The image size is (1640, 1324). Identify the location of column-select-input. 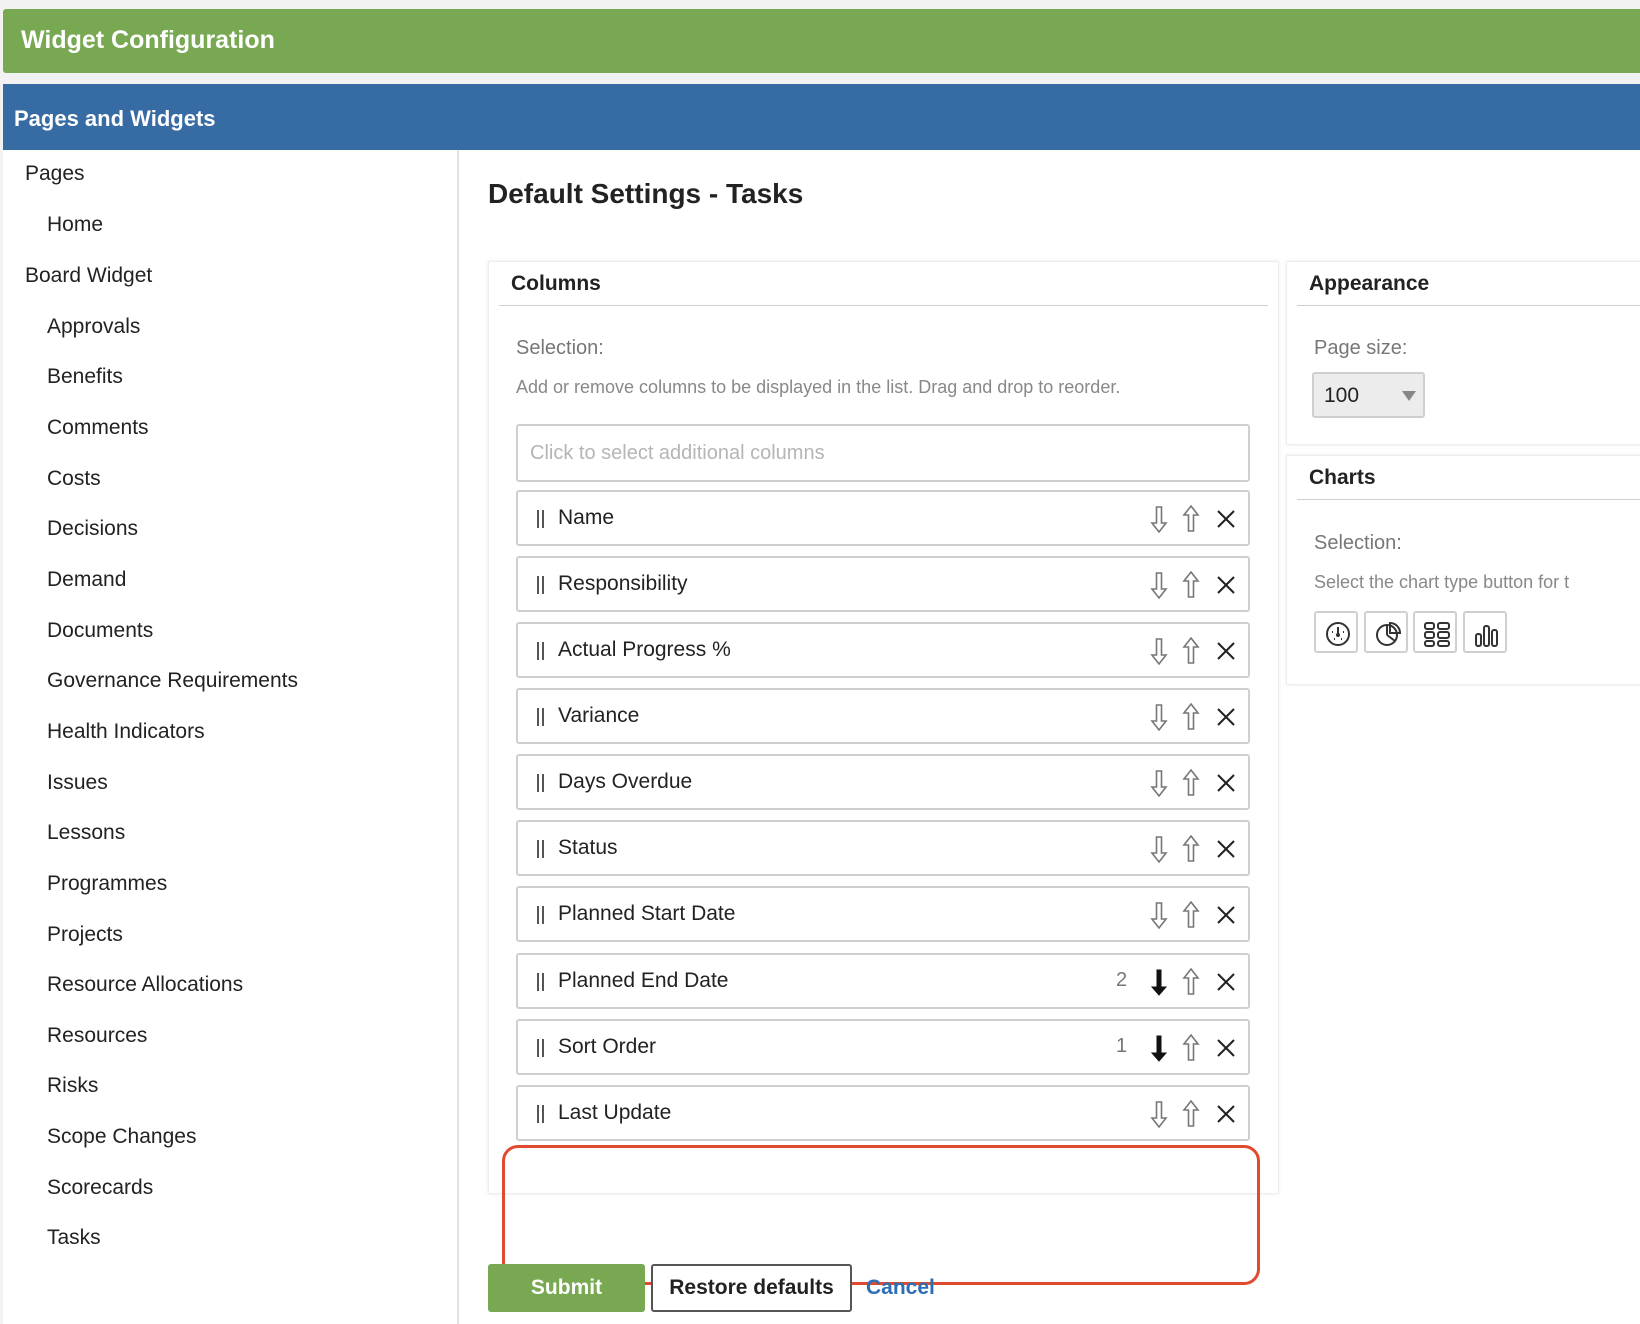
(883, 453).